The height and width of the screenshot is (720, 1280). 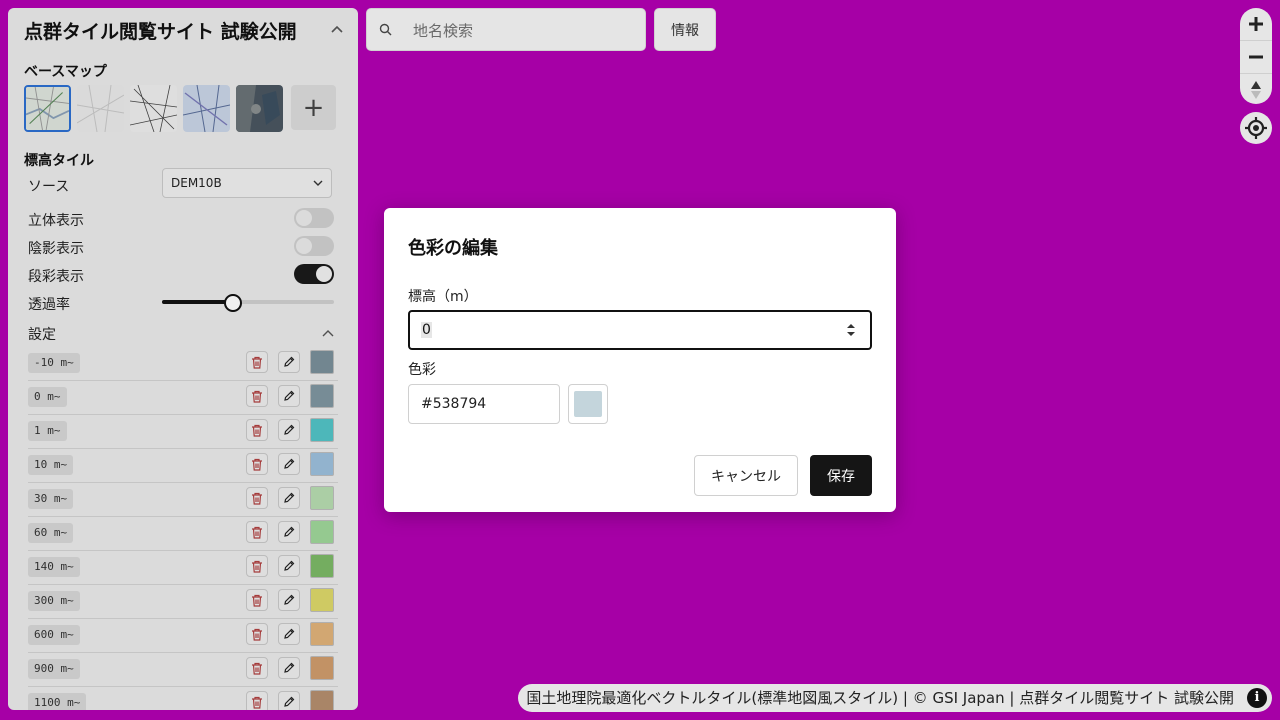 What do you see at coordinates (851, 330) in the screenshot?
I see `spinner-arrows-icon` at bounding box center [851, 330].